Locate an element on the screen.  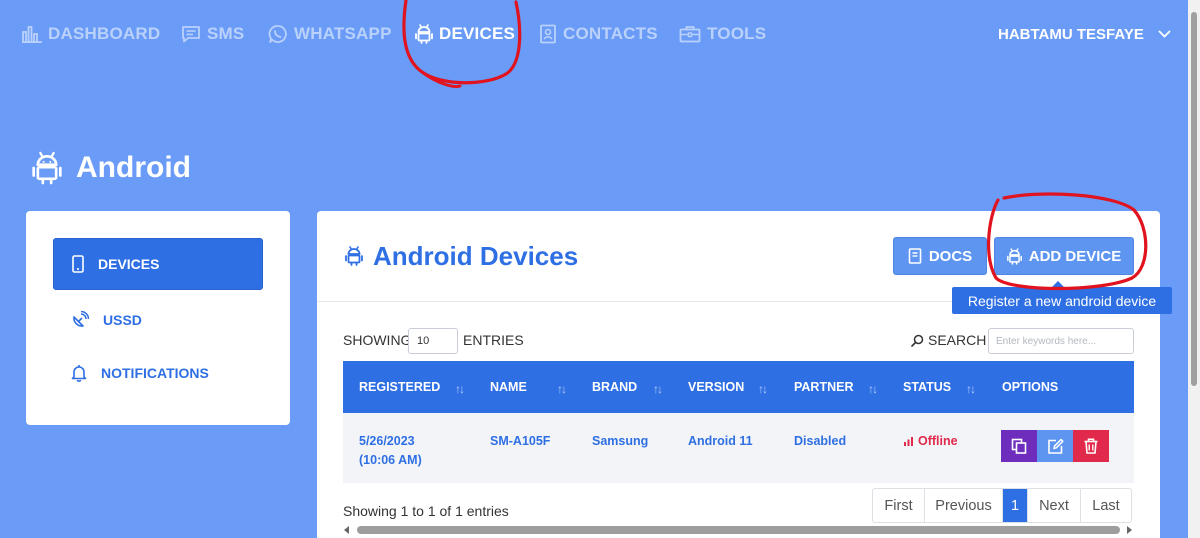
nav-sms: SMS is located at coordinates (212, 34).